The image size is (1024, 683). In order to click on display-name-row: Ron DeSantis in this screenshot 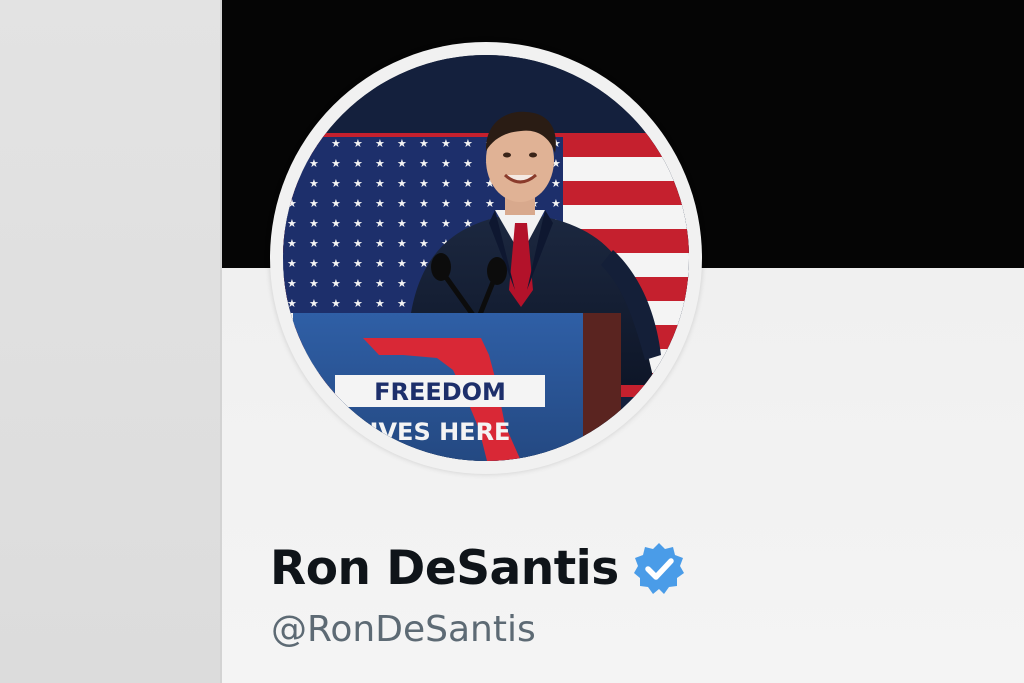, I will do `click(478, 568)`.